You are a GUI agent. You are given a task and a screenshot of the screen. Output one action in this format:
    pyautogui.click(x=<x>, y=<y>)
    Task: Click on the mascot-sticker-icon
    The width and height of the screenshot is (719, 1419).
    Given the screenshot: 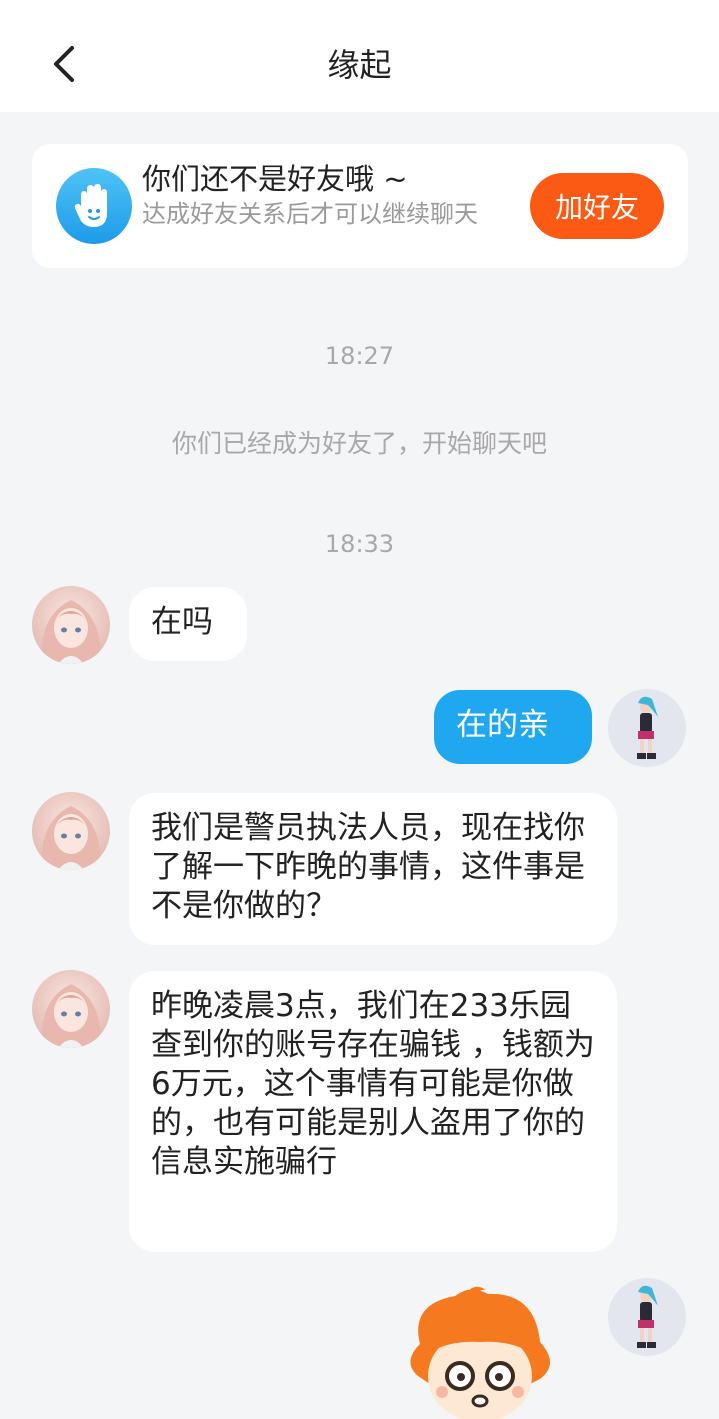 What is the action you would take?
    pyautogui.click(x=480, y=1351)
    